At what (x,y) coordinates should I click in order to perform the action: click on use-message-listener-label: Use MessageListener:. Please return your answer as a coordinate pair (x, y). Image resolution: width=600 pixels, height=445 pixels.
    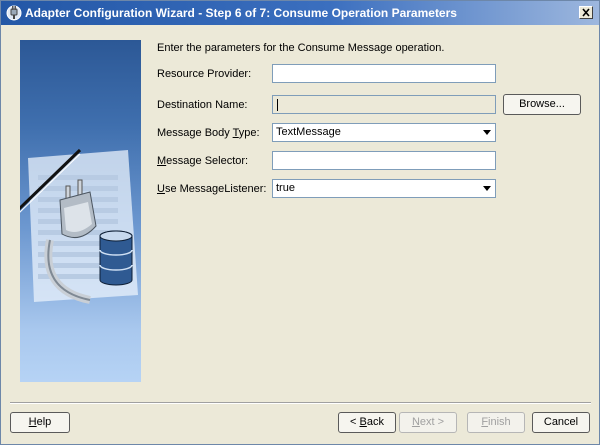
    Looking at the image, I should click on (211, 189).